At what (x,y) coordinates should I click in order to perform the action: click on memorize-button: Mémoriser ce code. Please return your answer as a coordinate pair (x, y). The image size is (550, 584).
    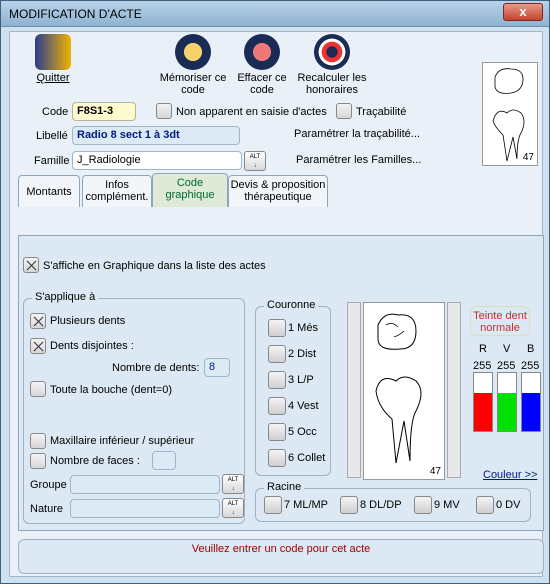
    Looking at the image, I should click on (193, 65).